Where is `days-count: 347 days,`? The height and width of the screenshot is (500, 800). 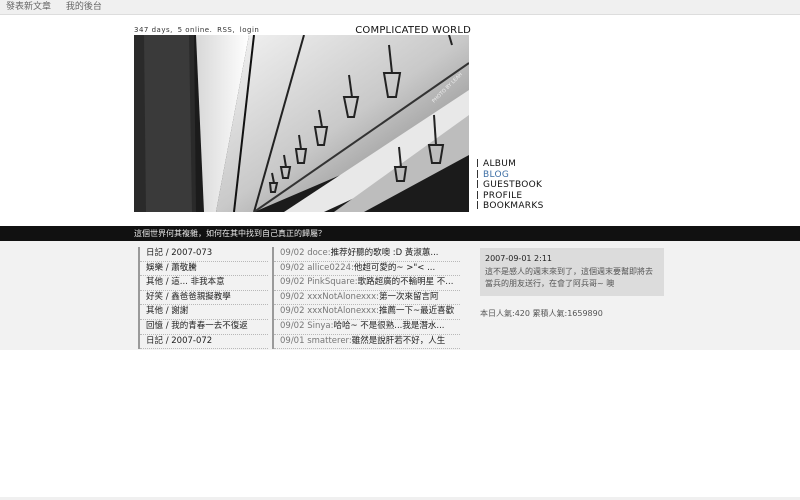 days-count: 347 days, is located at coordinates (153, 30).